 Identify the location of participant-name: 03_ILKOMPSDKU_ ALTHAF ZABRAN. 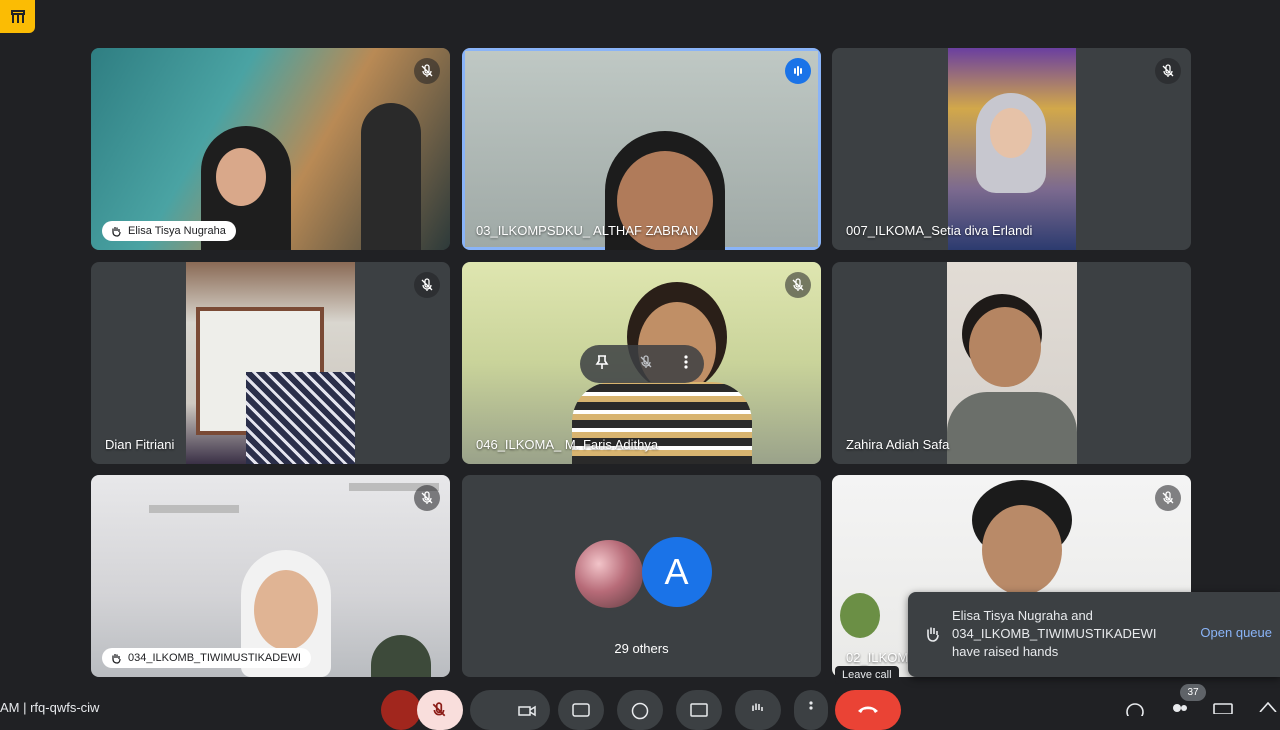
(587, 230).